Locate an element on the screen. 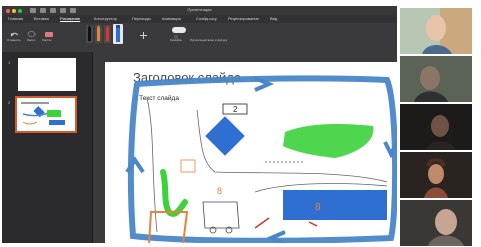  tab-insert: Вставка is located at coordinates (41, 18).